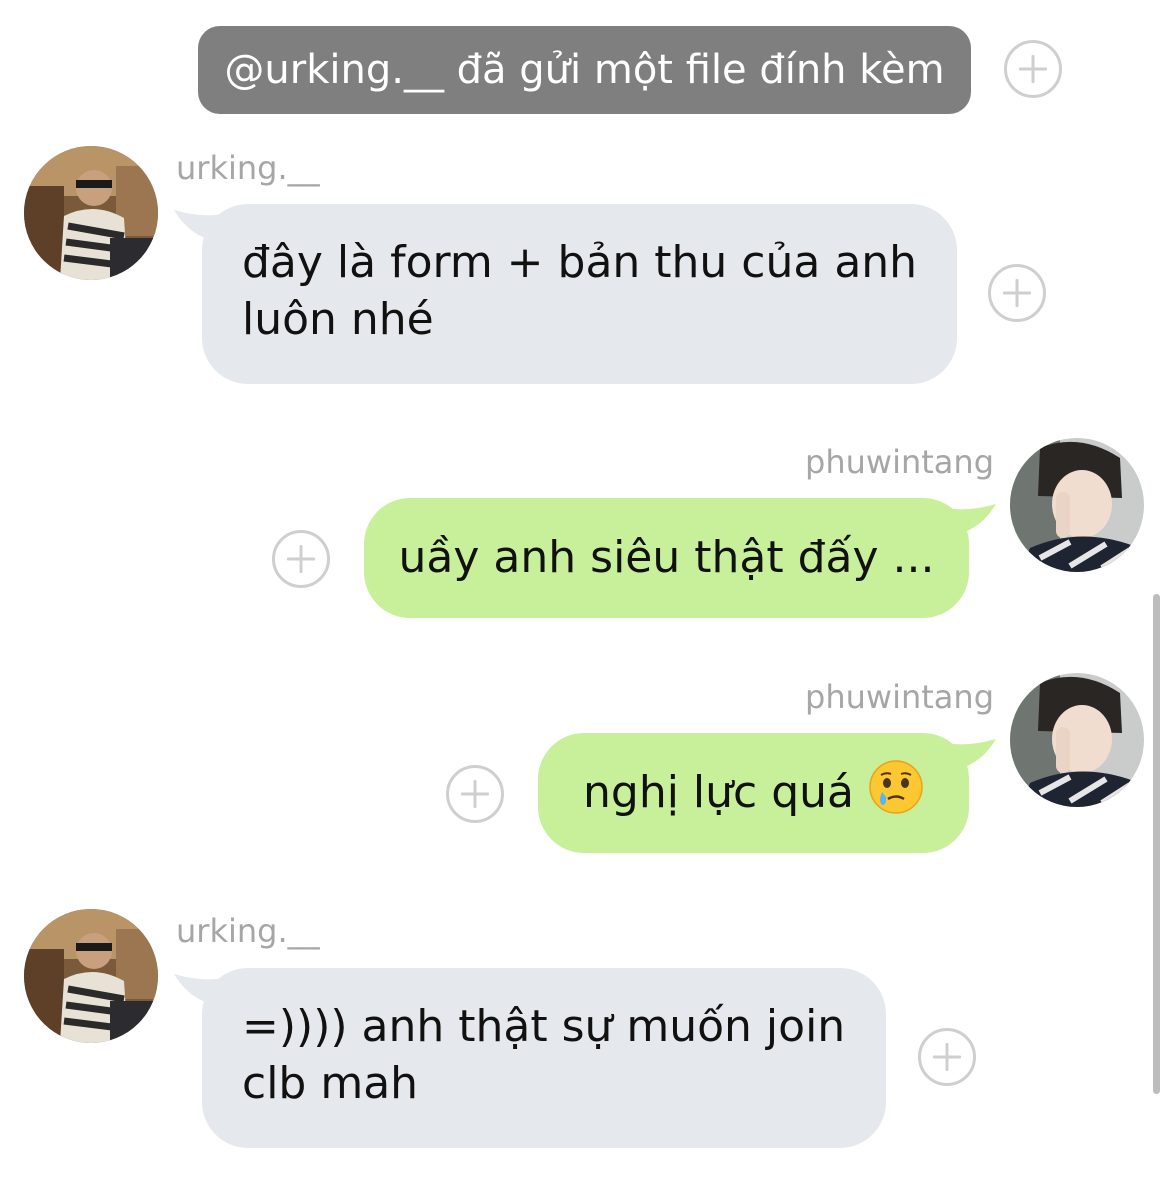 The width and height of the screenshot is (1170, 1177). Describe the element at coordinates (544, 1058) in the screenshot. I see `message-bubble-incoming: =)))) anh thật sự muốn join clb mah` at that location.